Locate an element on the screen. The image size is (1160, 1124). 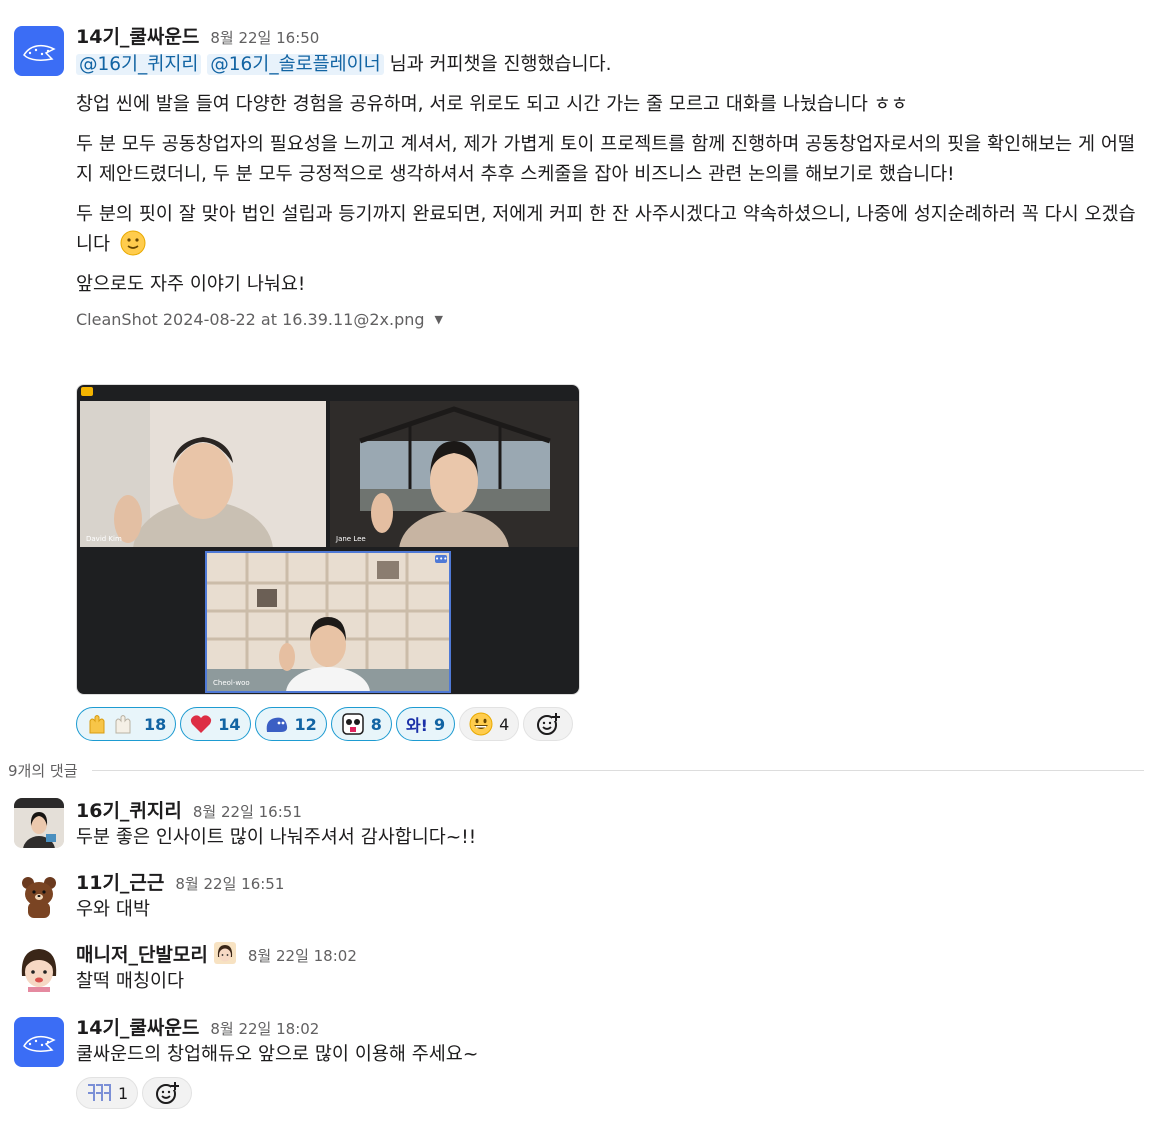
tile-3-label: Cheol-woo is located at coordinates (231, 683).